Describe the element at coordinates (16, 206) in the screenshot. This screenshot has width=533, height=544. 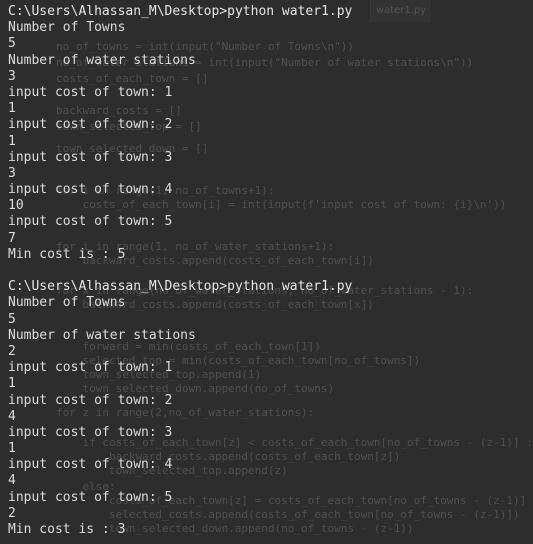
I see `input-line: 10` at that location.